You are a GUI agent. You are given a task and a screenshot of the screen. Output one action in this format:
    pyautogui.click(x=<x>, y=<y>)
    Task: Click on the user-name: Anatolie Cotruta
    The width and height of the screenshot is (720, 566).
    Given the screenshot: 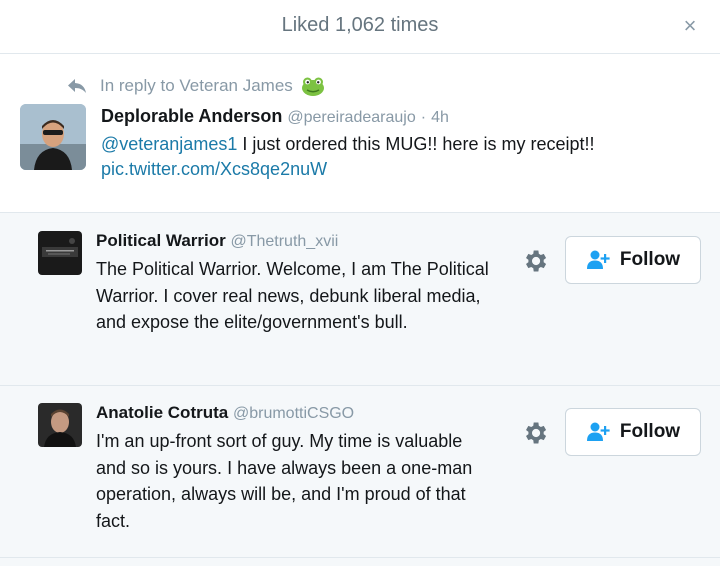 What is the action you would take?
    pyautogui.click(x=162, y=412)
    